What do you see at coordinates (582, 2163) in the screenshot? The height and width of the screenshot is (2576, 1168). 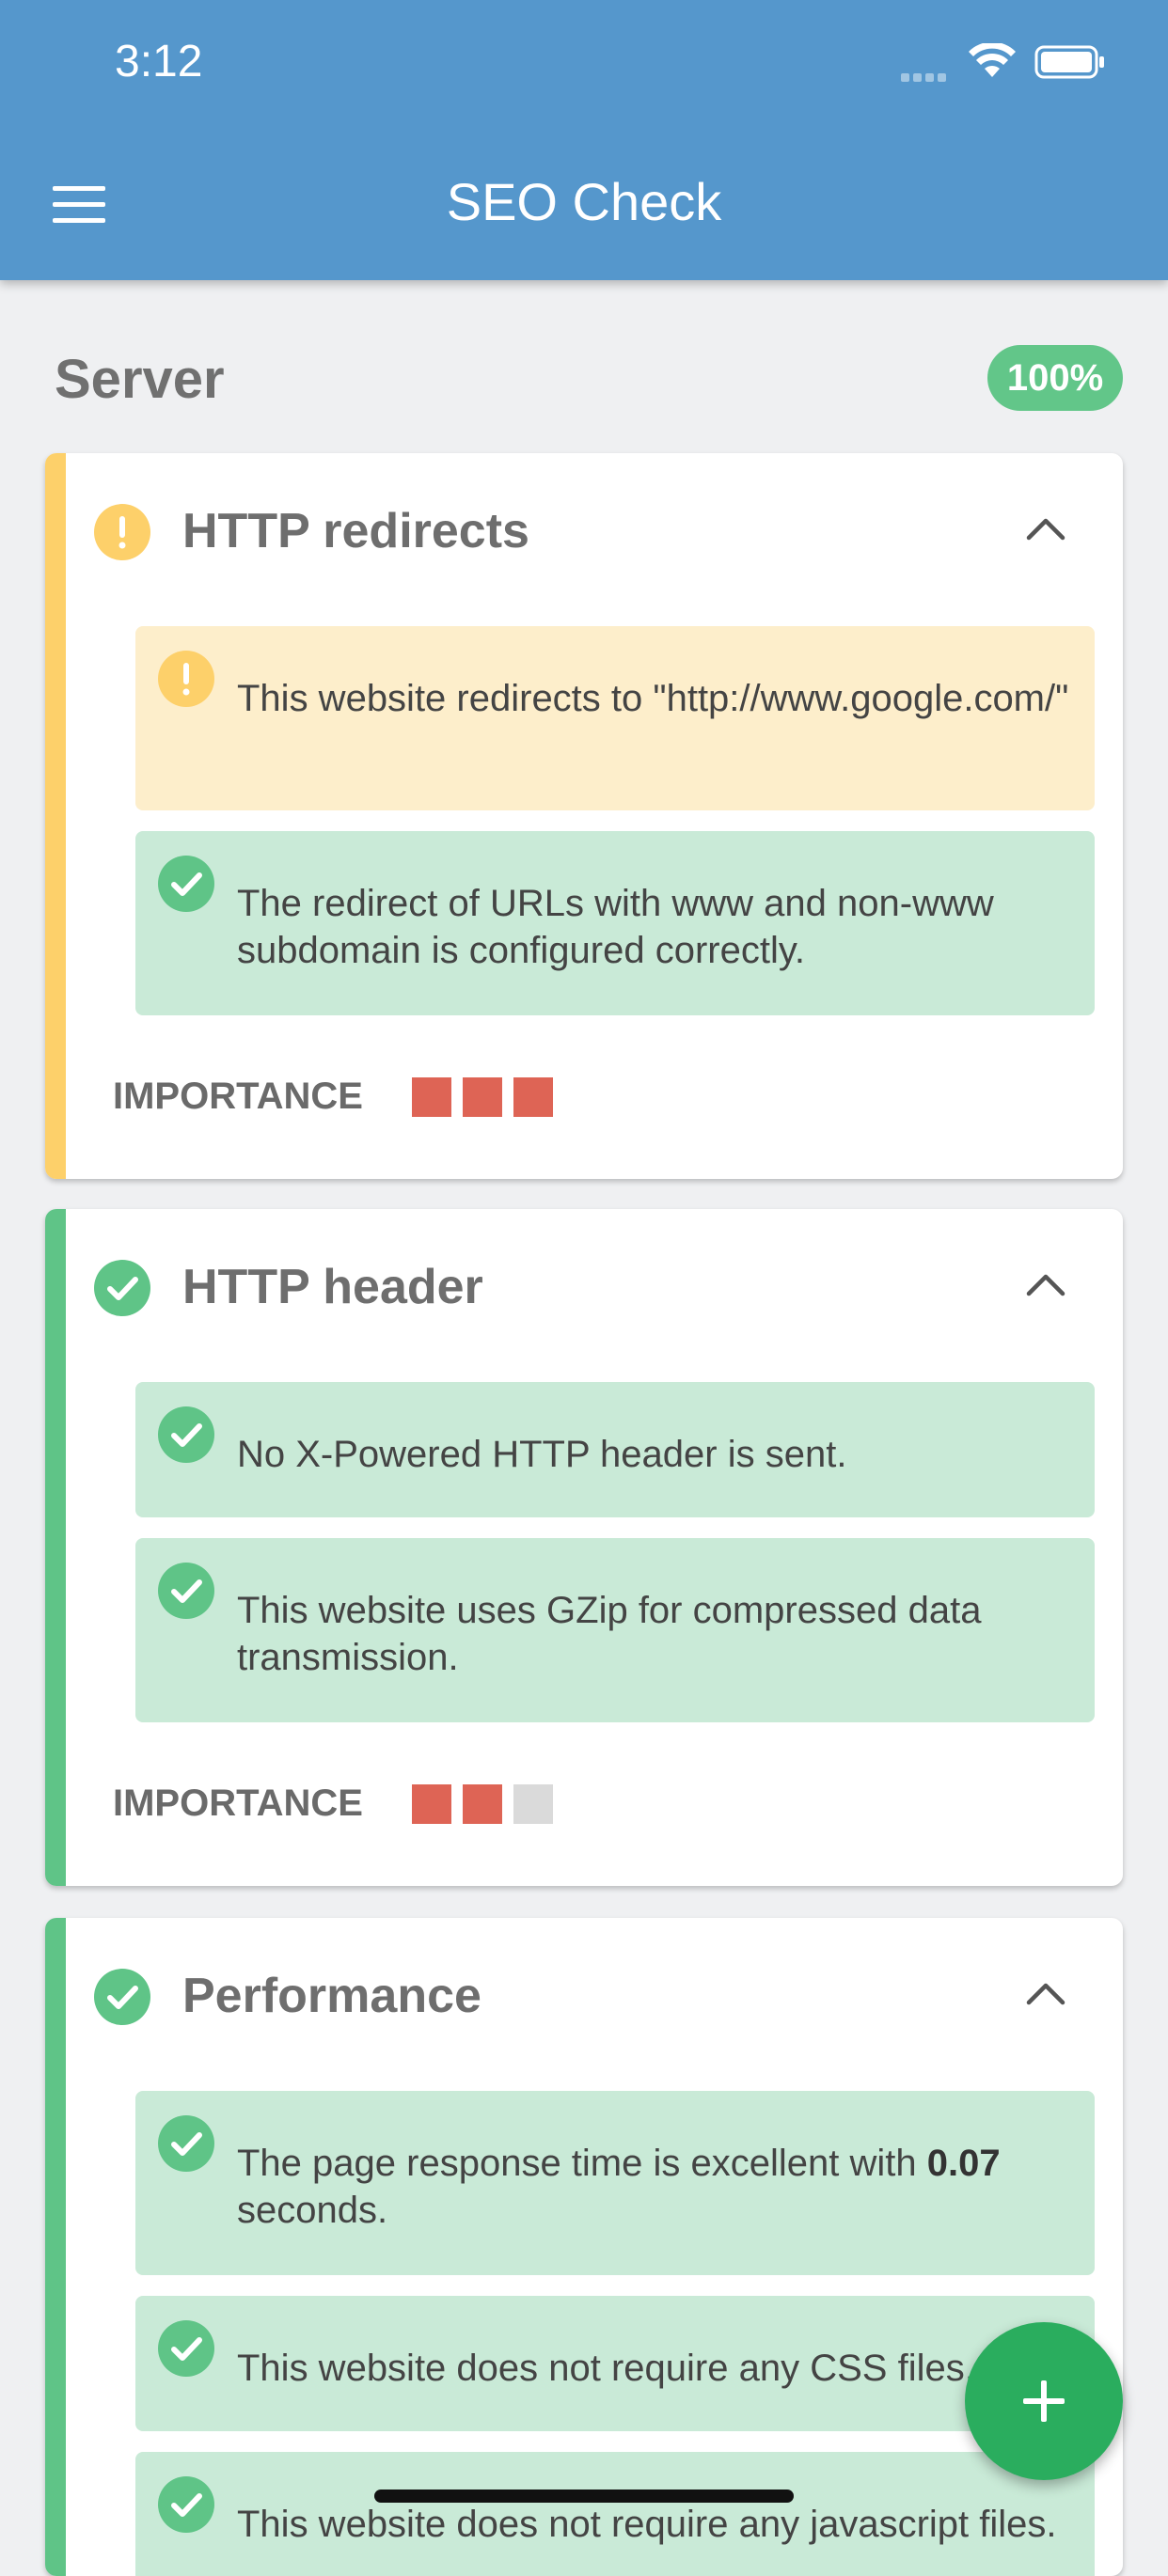 I see `text-before: The page response time is excellent with` at bounding box center [582, 2163].